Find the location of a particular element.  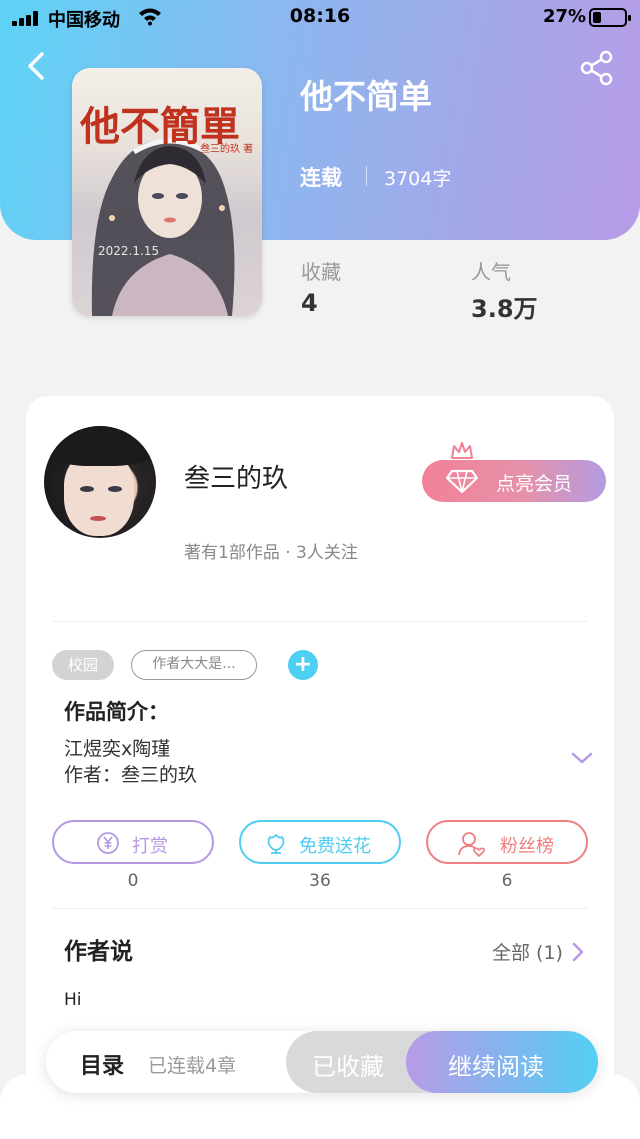

battery-icon is located at coordinates (610, 17).